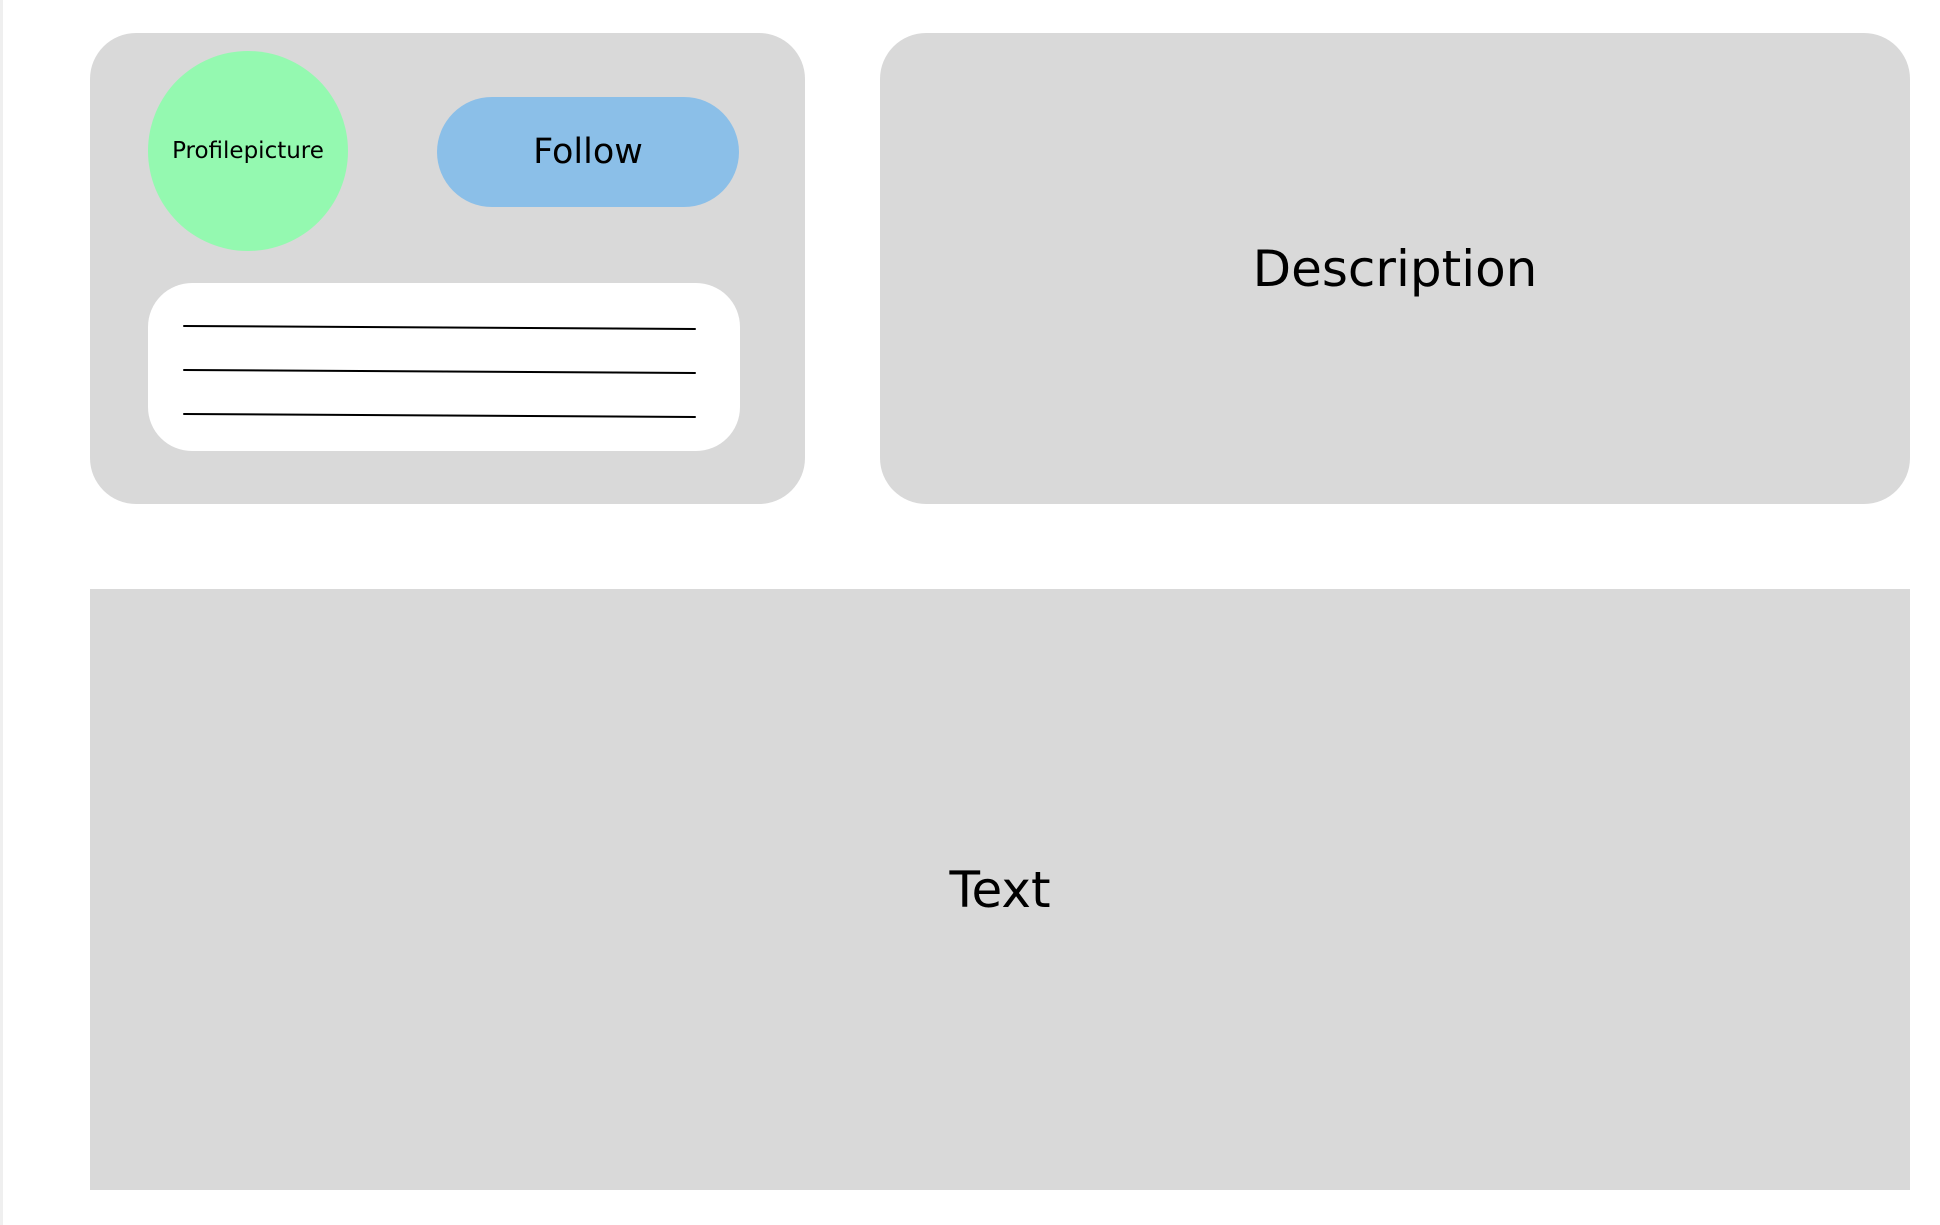 This screenshot has height=1225, width=1940. I want to click on text-label: Text, so click(1000, 889).